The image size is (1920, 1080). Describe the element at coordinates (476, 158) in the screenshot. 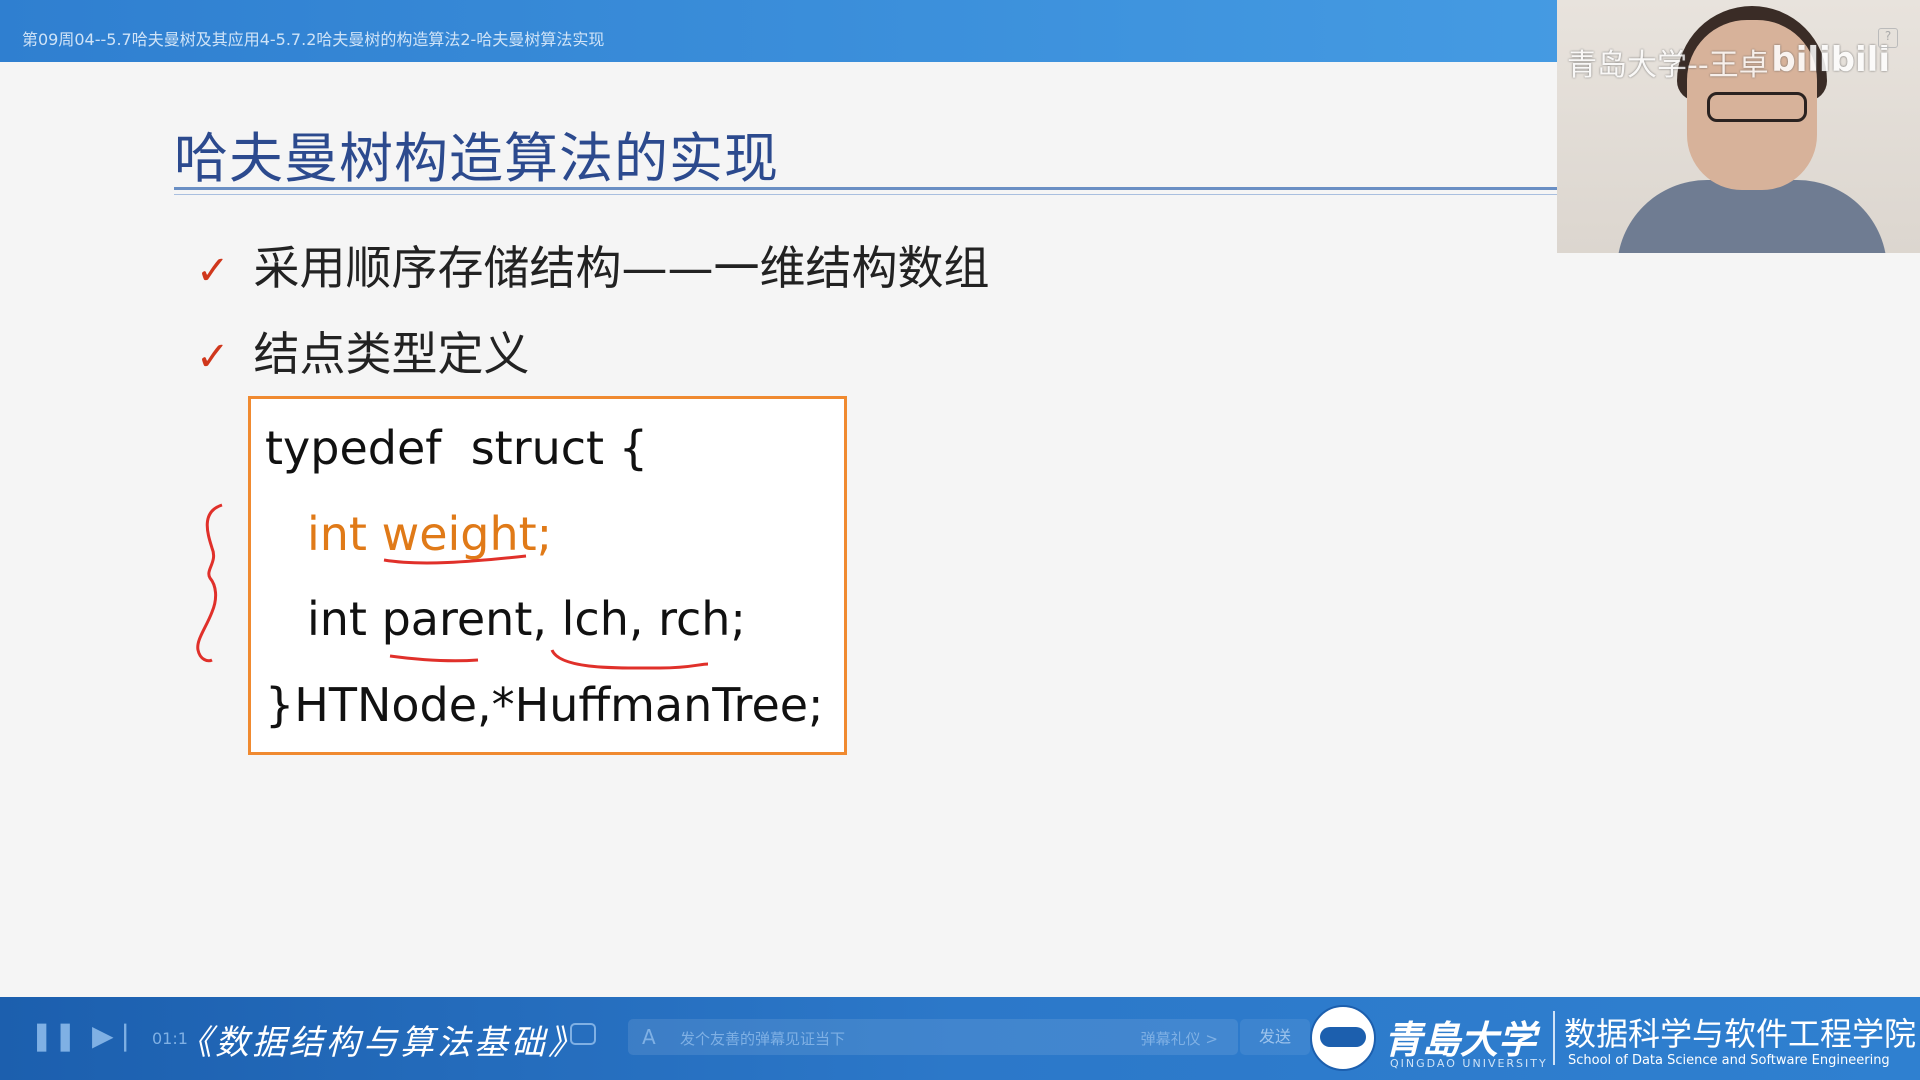

I see `slide-title: 哈夫曼树构造算法的实现` at that location.